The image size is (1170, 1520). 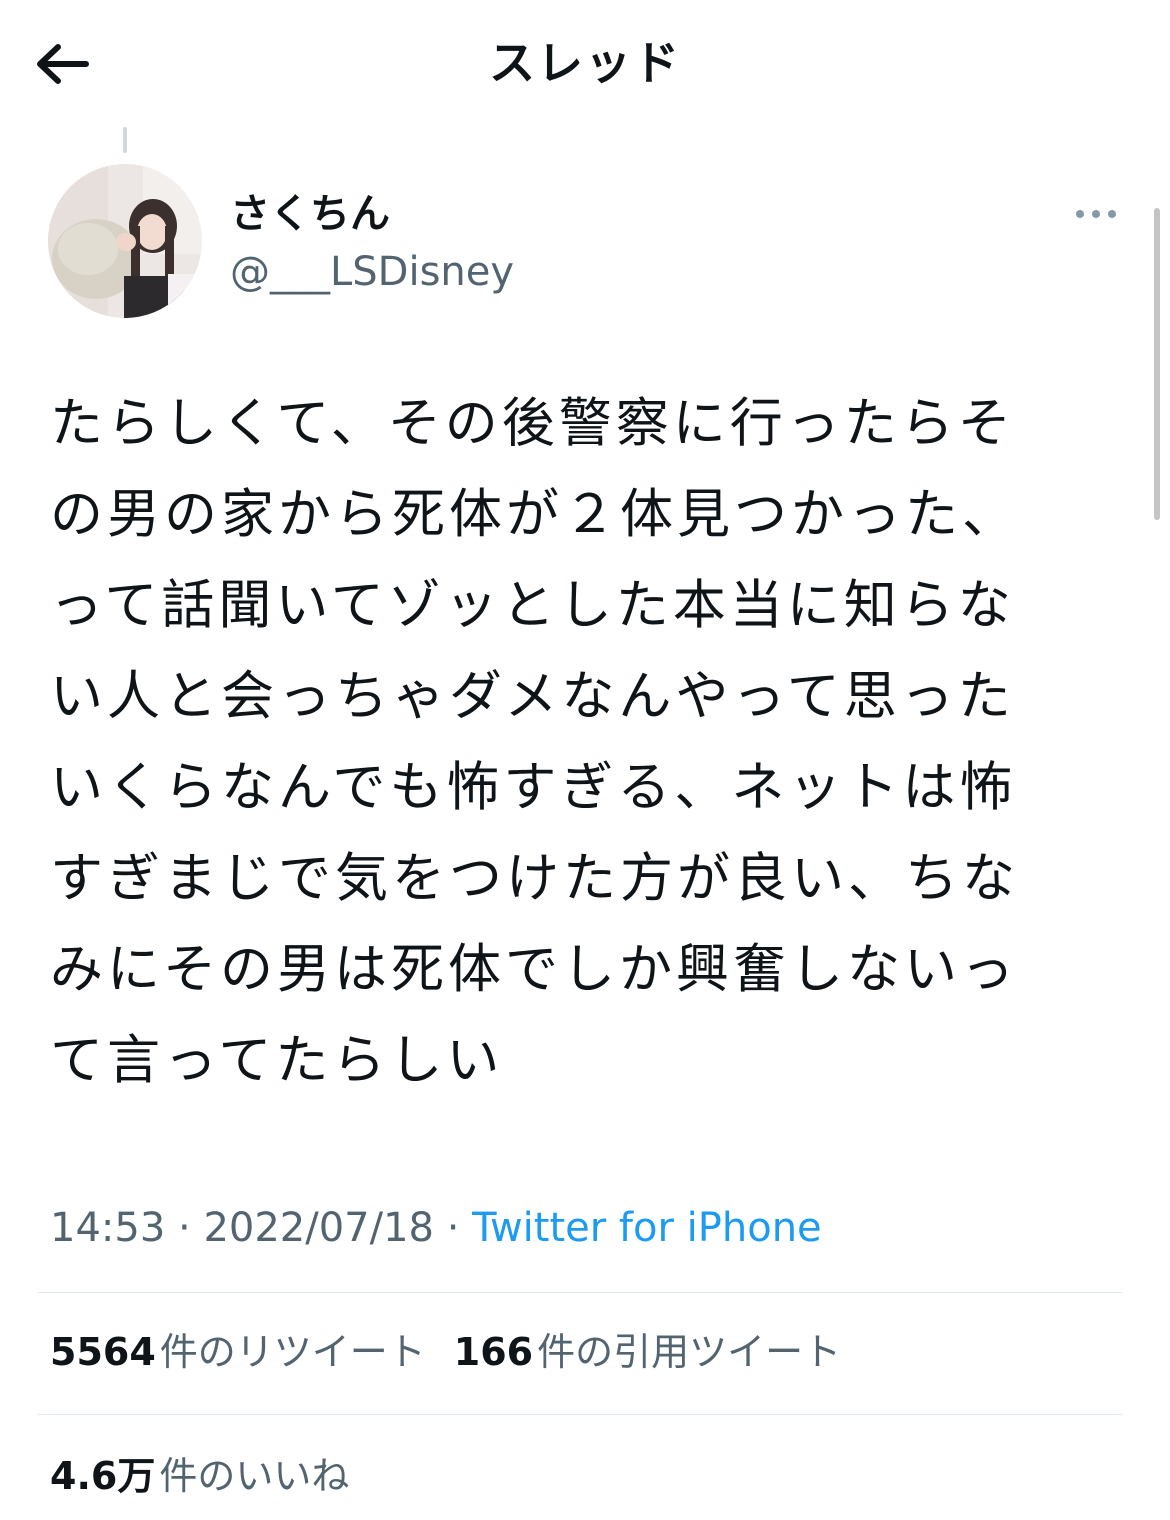 I want to click on retweets-stat: 5564 件のリツイート, so click(x=238, y=1352).